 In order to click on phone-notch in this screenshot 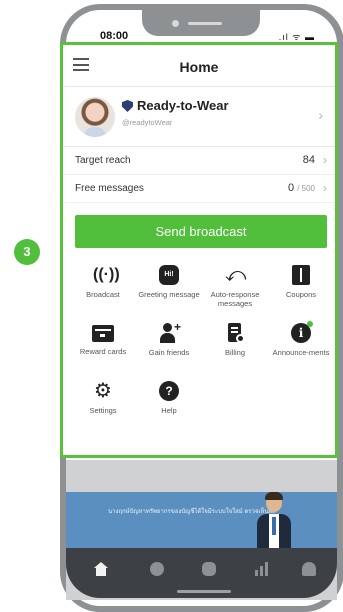, I will do `click(201, 23)`.